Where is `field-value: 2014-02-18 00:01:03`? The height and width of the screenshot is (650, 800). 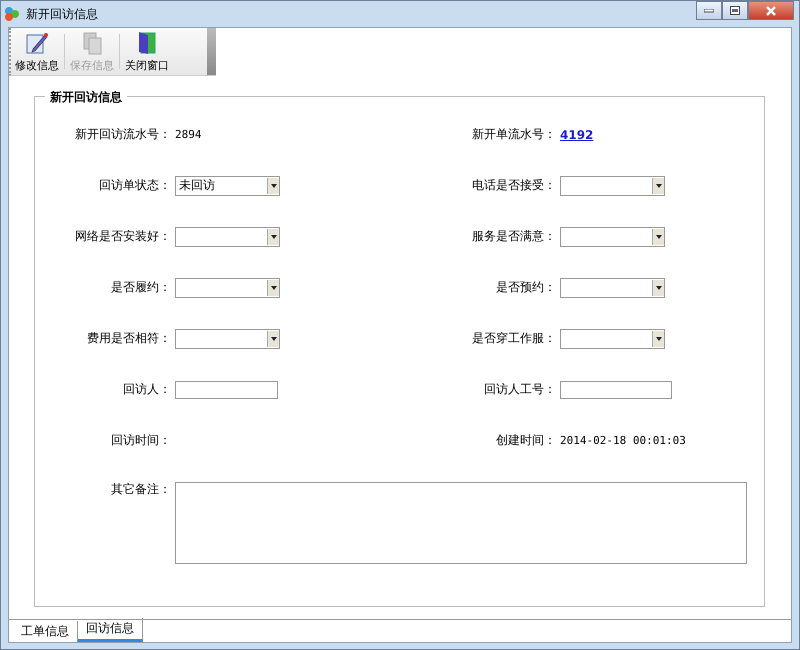
field-value: 2014-02-18 00:01:03 is located at coordinates (623, 440).